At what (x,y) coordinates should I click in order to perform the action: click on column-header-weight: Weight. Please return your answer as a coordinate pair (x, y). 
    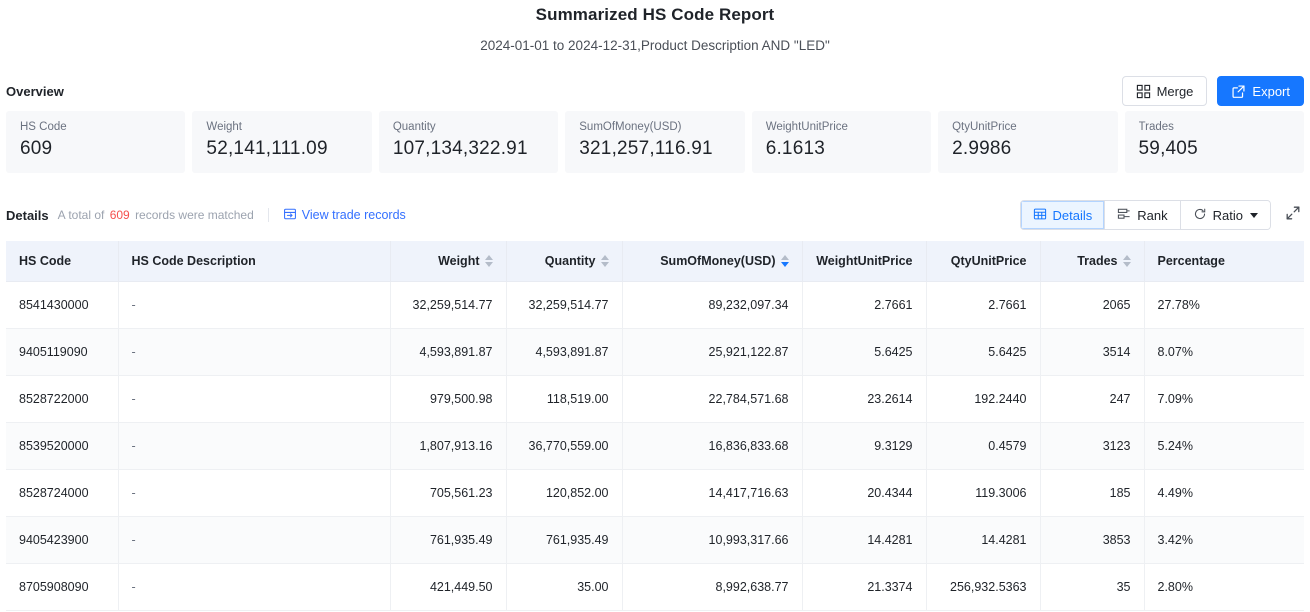
    Looking at the image, I should click on (448, 261).